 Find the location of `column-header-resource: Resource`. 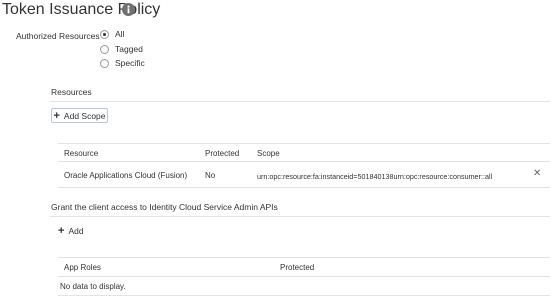

column-header-resource: Resource is located at coordinates (81, 153).